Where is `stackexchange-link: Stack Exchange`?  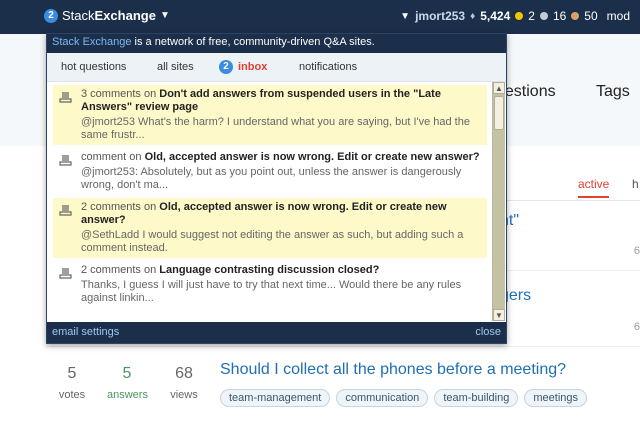 stackexchange-link: Stack Exchange is located at coordinates (92, 42).